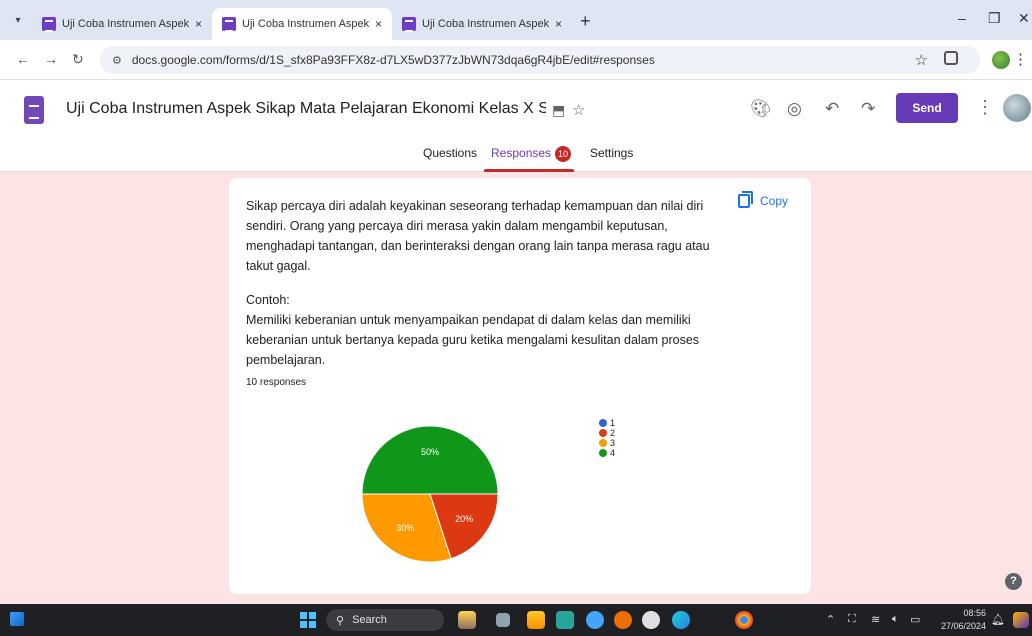  I want to click on forms-logo-icon, so click(34, 110).